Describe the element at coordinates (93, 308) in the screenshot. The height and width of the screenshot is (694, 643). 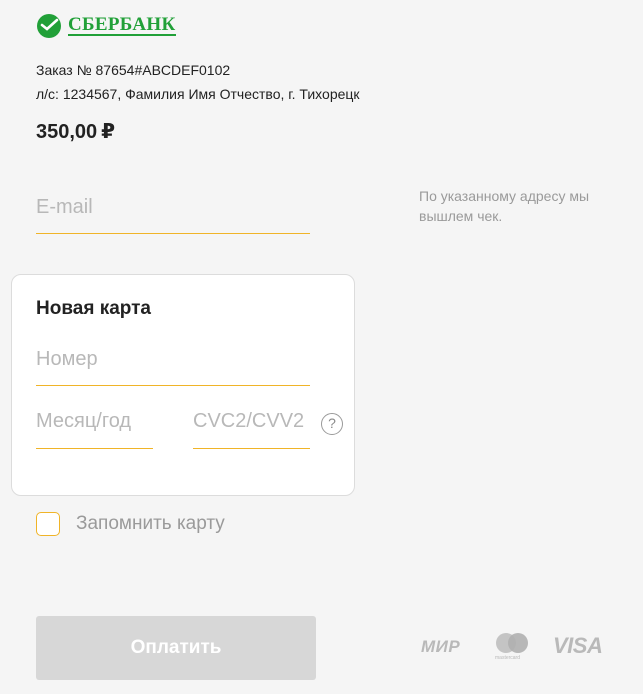
I see `card-title: Новая карта` at that location.